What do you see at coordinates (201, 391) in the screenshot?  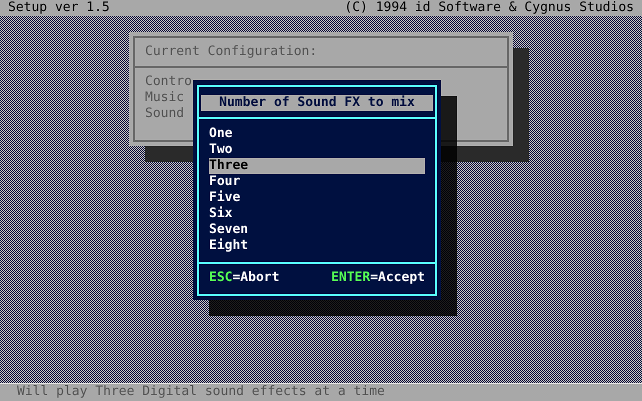 I see `status-text: Will play Three Digital sound effects at a time` at bounding box center [201, 391].